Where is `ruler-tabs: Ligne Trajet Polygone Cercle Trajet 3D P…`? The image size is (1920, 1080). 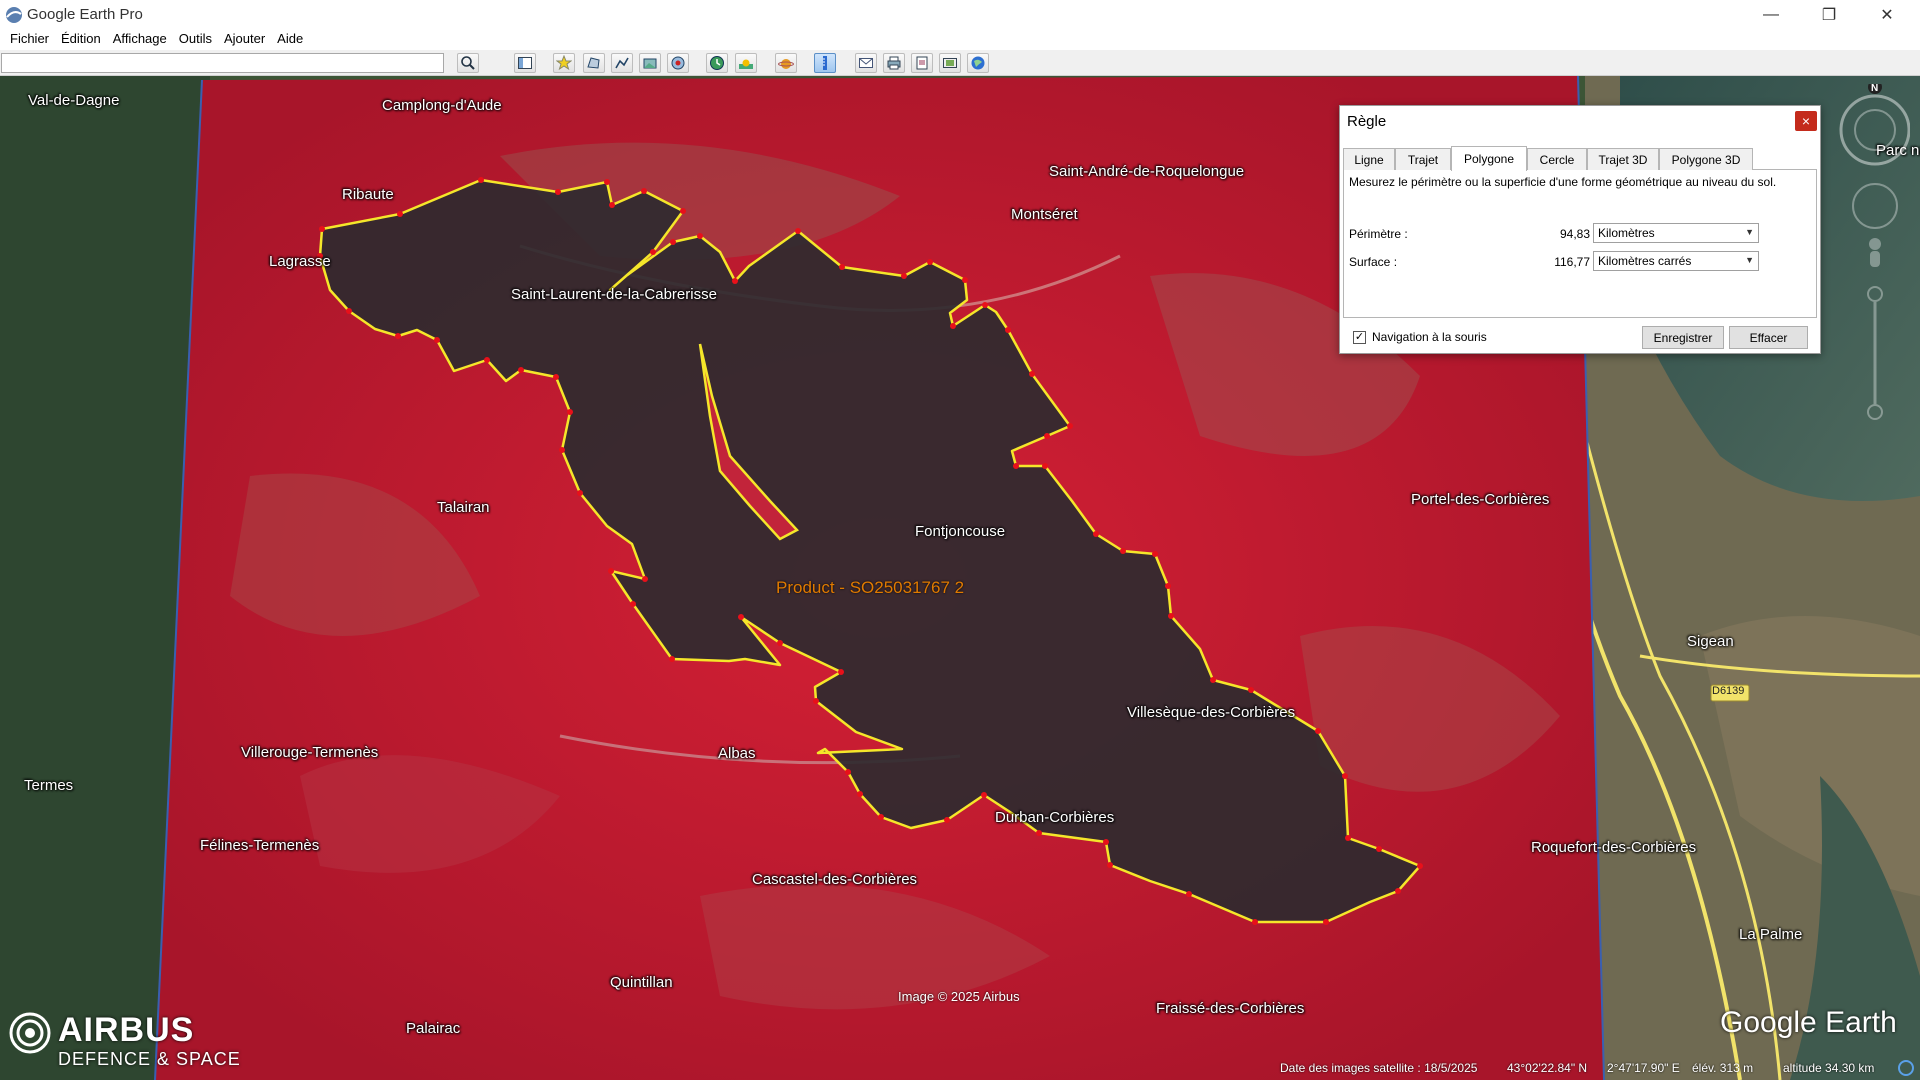 ruler-tabs: Ligne Trajet Polygone Cercle Trajet 3D P… is located at coordinates (1580, 158).